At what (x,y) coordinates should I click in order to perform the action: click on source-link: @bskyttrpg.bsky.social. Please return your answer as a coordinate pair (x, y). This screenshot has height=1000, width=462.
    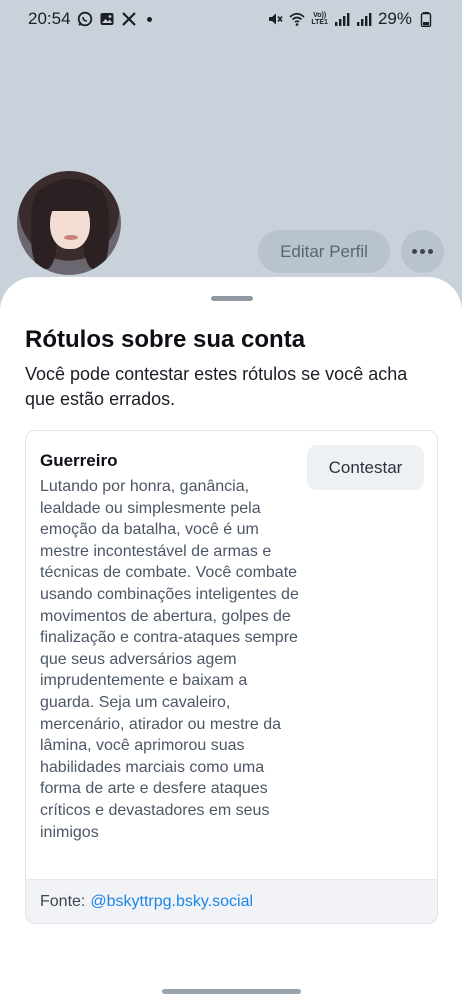
    Looking at the image, I should click on (171, 902).